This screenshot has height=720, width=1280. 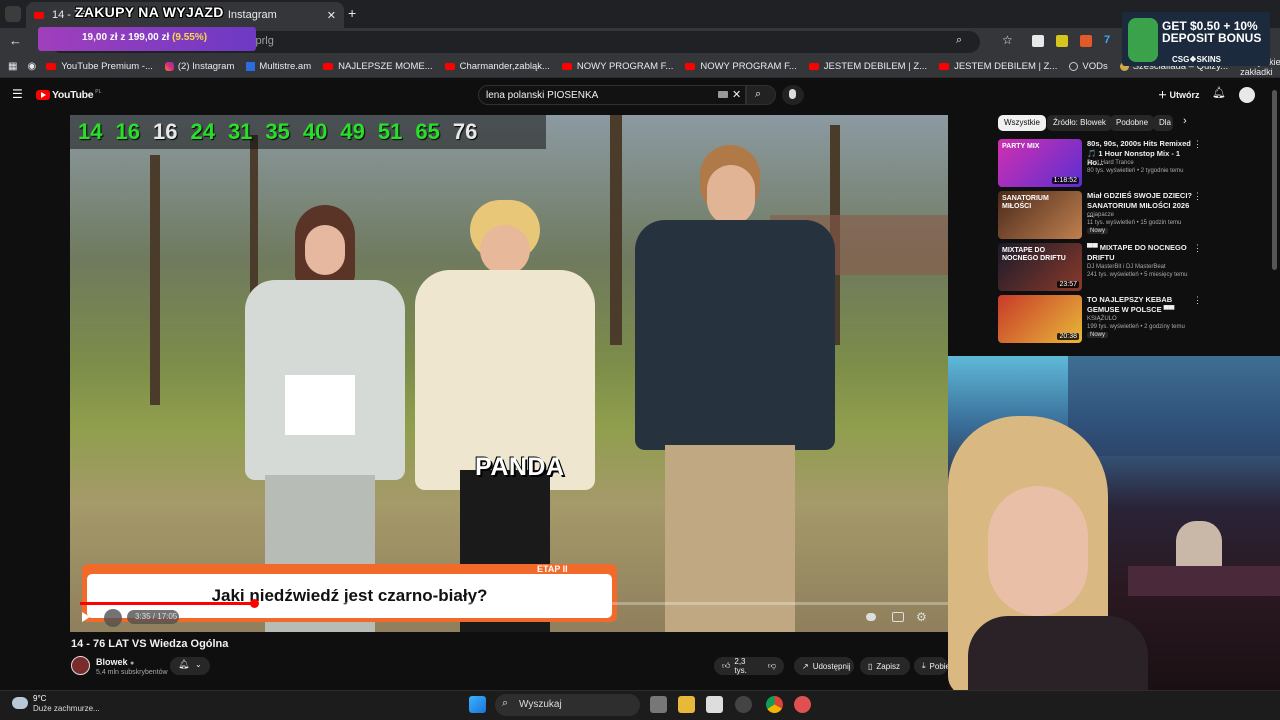 I want to click on youtube-search-input: lena polanski PIOSENKA ✕, so click(x=612, y=95).